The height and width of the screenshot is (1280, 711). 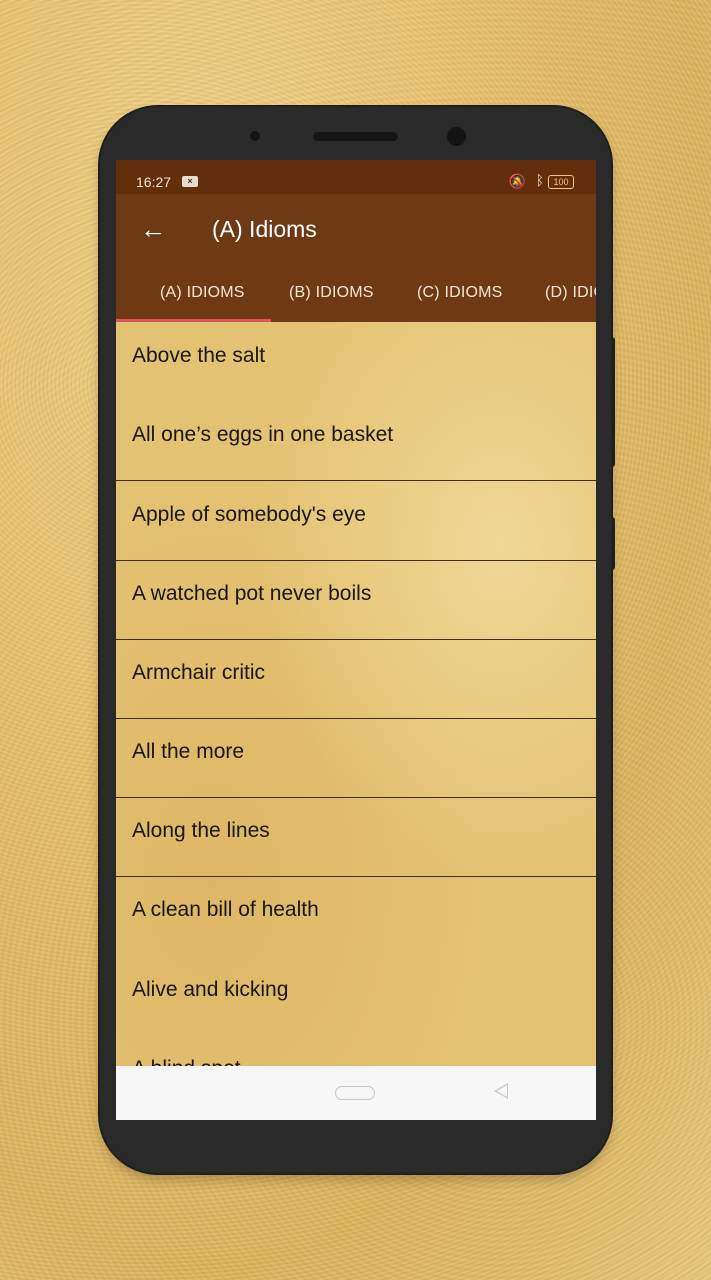 I want to click on status-time: 16:27, so click(x=154, y=182).